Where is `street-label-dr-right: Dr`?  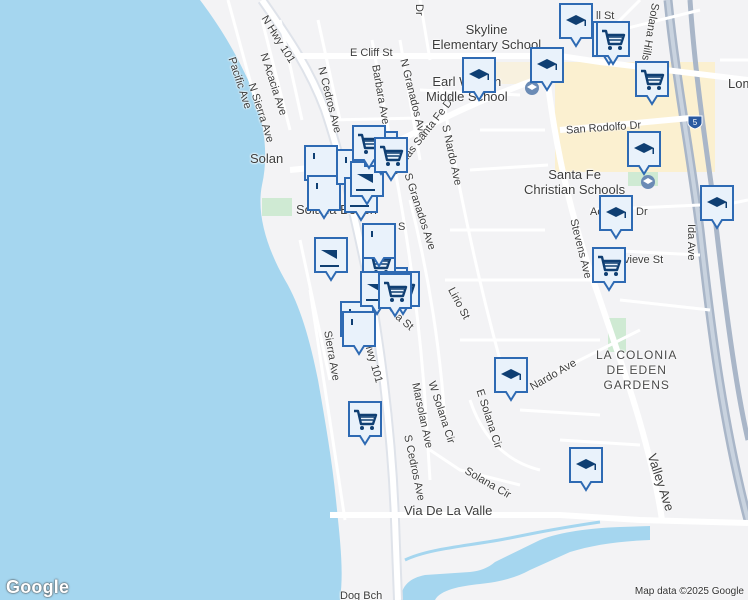
street-label-dr-right: Dr is located at coordinates (642, 212).